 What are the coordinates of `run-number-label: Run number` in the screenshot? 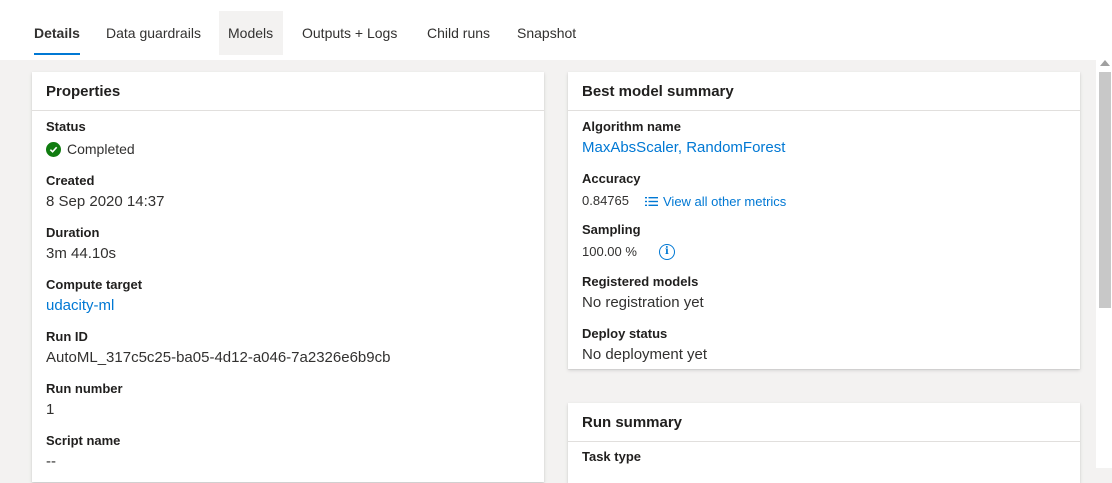 It's located at (84, 388).